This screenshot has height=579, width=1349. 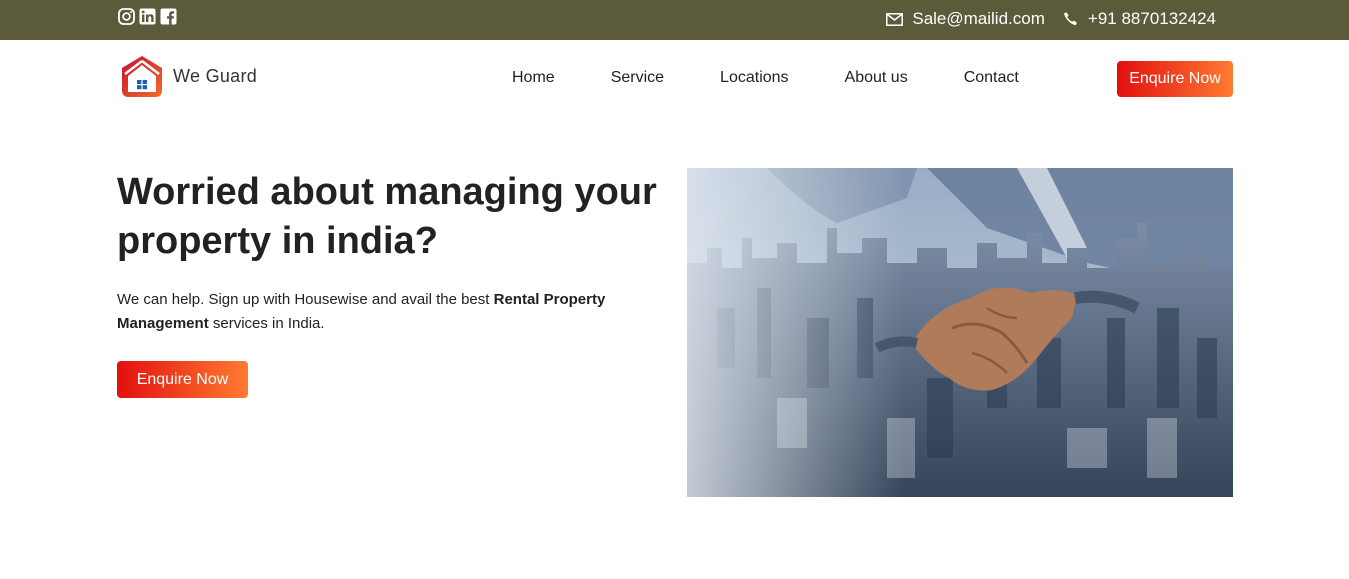 What do you see at coordinates (168, 16) in the screenshot?
I see `facebook-icon` at bounding box center [168, 16].